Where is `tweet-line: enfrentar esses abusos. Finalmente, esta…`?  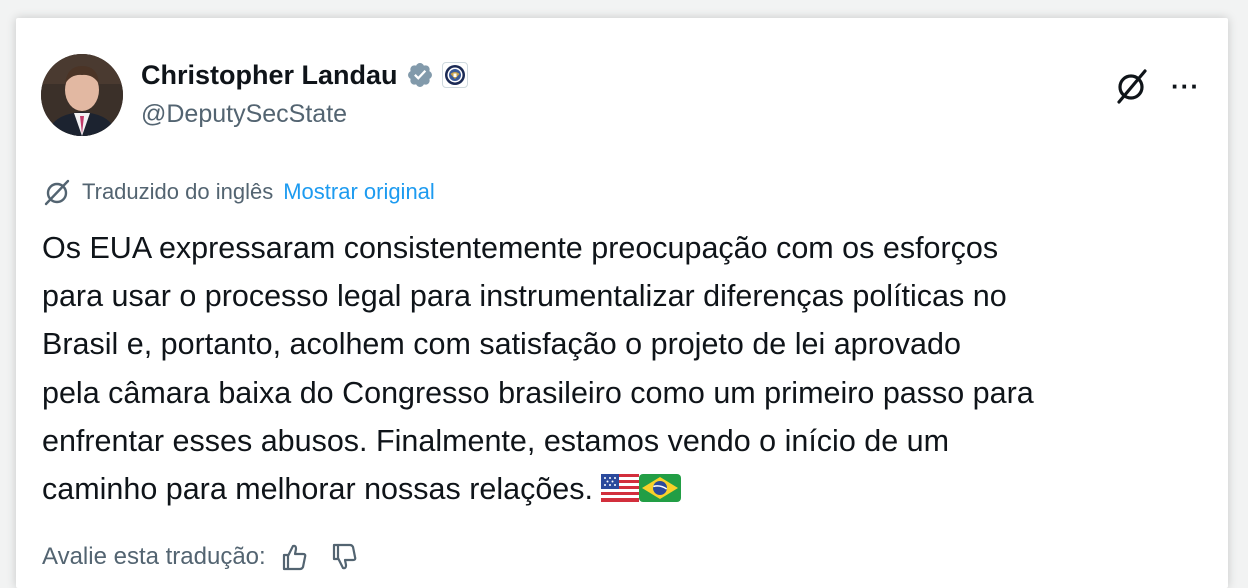
tweet-line: enfrentar esses abusos. Finalmente, esta… is located at coordinates (496, 440).